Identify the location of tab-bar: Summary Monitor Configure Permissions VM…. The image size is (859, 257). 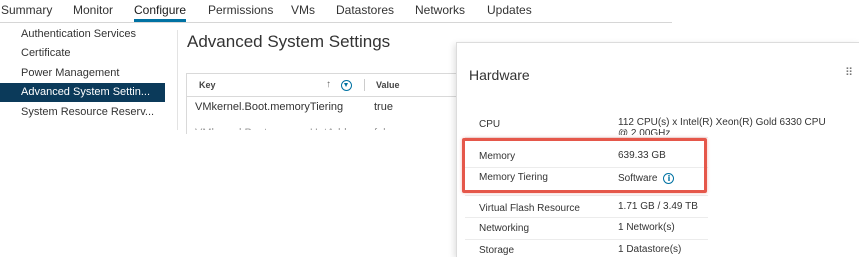
(336, 11).